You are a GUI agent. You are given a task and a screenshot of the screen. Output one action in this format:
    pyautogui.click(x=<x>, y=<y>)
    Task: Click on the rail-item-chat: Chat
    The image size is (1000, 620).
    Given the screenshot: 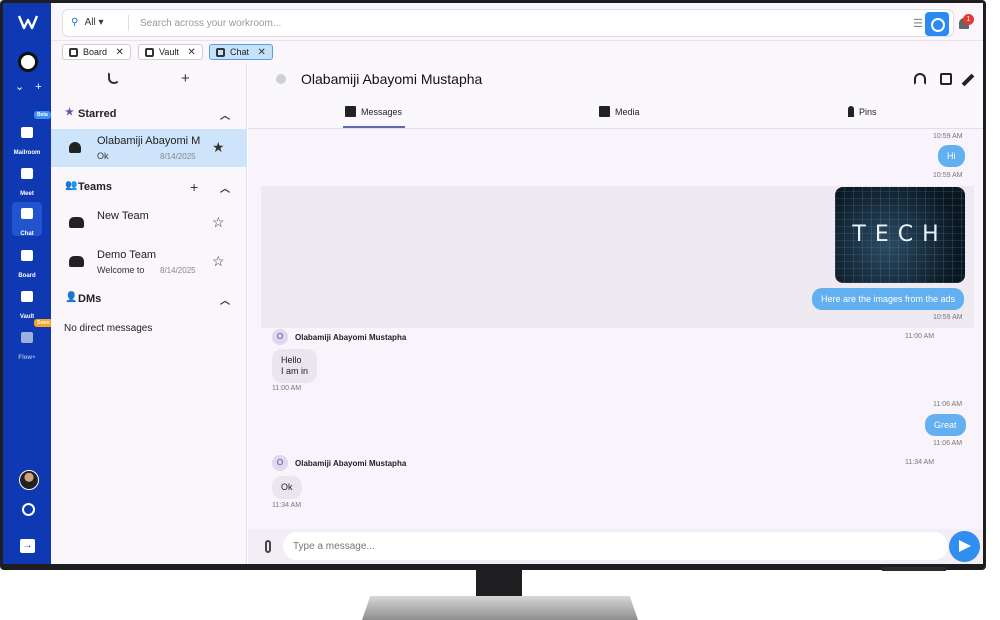 What is the action you would take?
    pyautogui.click(x=27, y=219)
    